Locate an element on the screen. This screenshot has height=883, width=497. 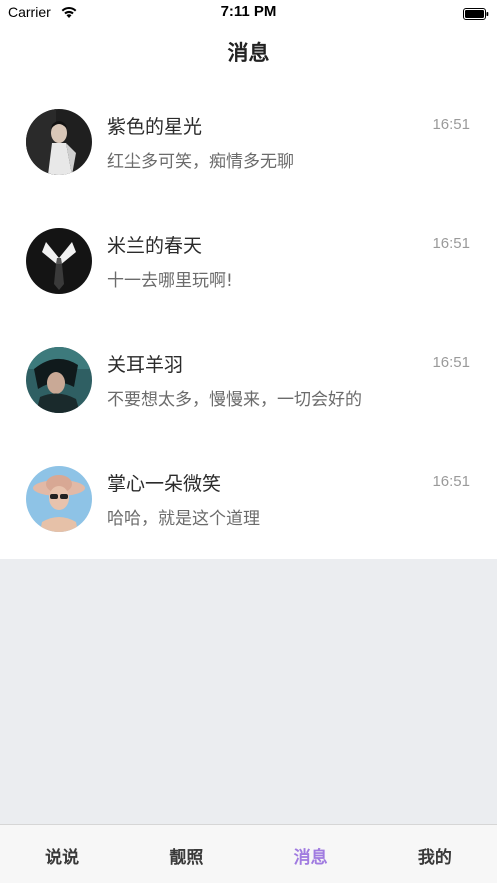
message-item: 米兰的春天 16:51 十一去哪里玩啊! is located at coordinates (248, 259).